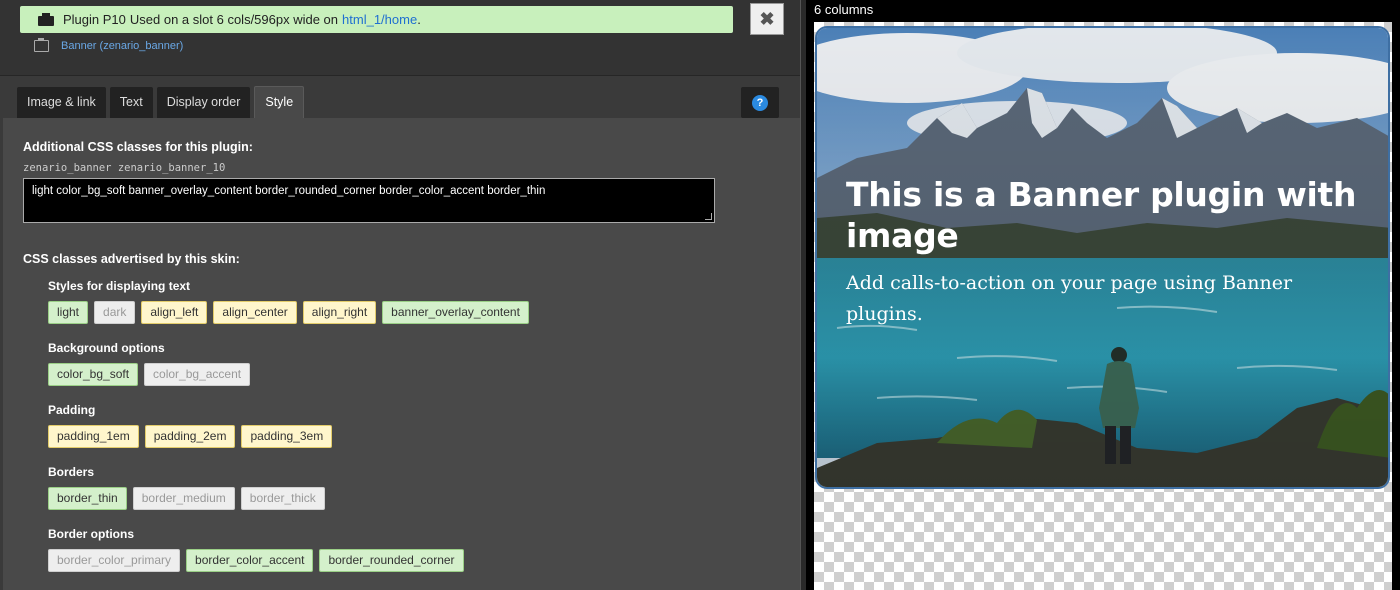 The image size is (1400, 590). I want to click on tag-padding-2em: padding_2em, so click(190, 436).